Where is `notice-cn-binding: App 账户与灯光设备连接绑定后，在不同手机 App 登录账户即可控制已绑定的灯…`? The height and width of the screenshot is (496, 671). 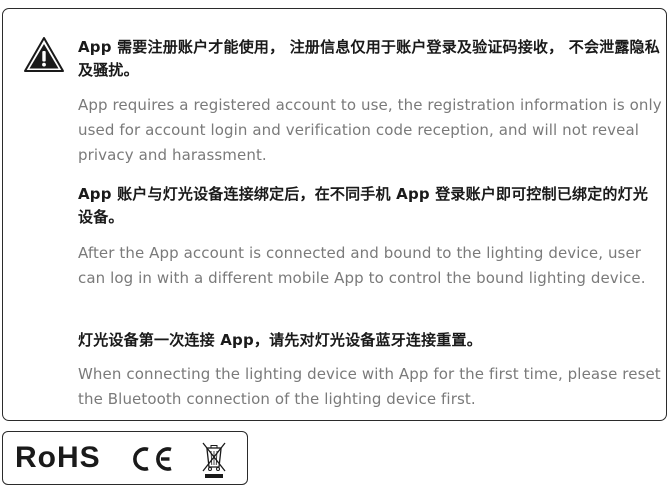
notice-cn-binding: App 账户与灯光设备连接绑定后，在不同手机 App 登录账户即可控制已绑定的灯… is located at coordinates (363, 205).